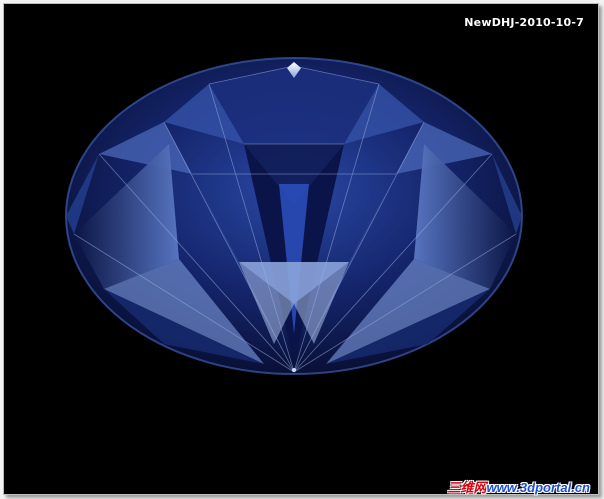 Image resolution: width=604 pixels, height=499 pixels. What do you see at coordinates (294, 370) in the screenshot?
I see `pavilion-point` at bounding box center [294, 370].